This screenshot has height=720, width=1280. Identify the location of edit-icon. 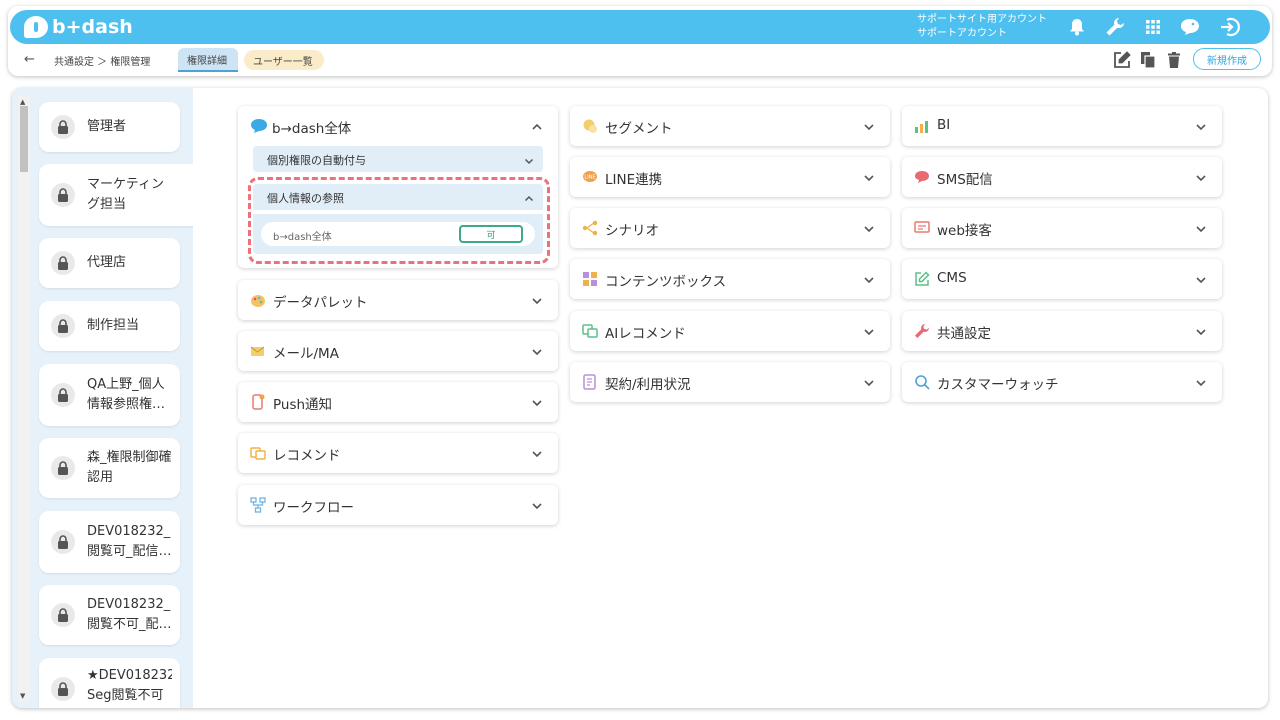
(1122, 60).